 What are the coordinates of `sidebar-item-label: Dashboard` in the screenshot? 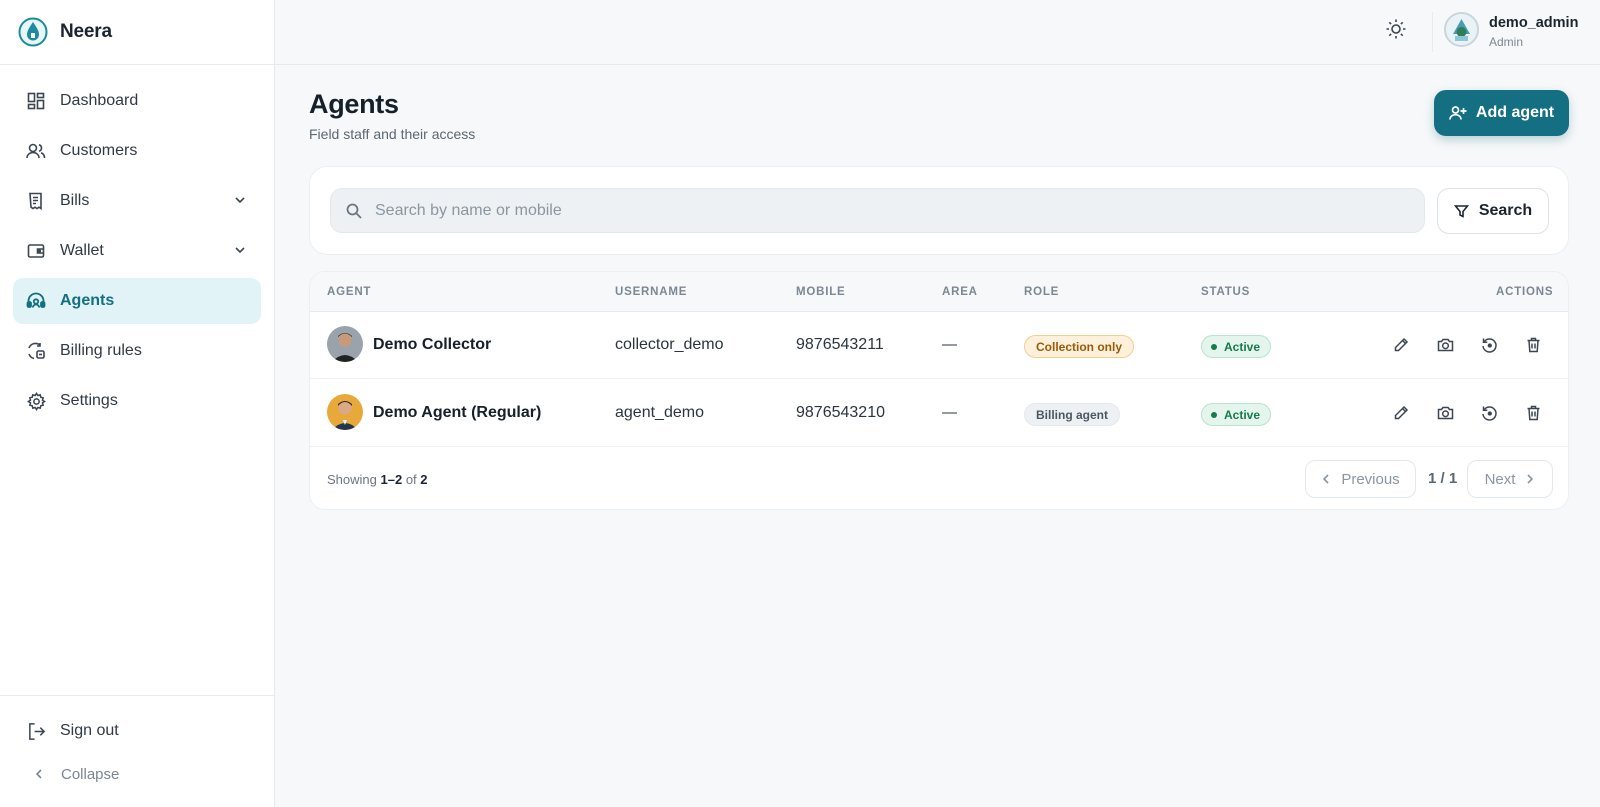 It's located at (99, 100).